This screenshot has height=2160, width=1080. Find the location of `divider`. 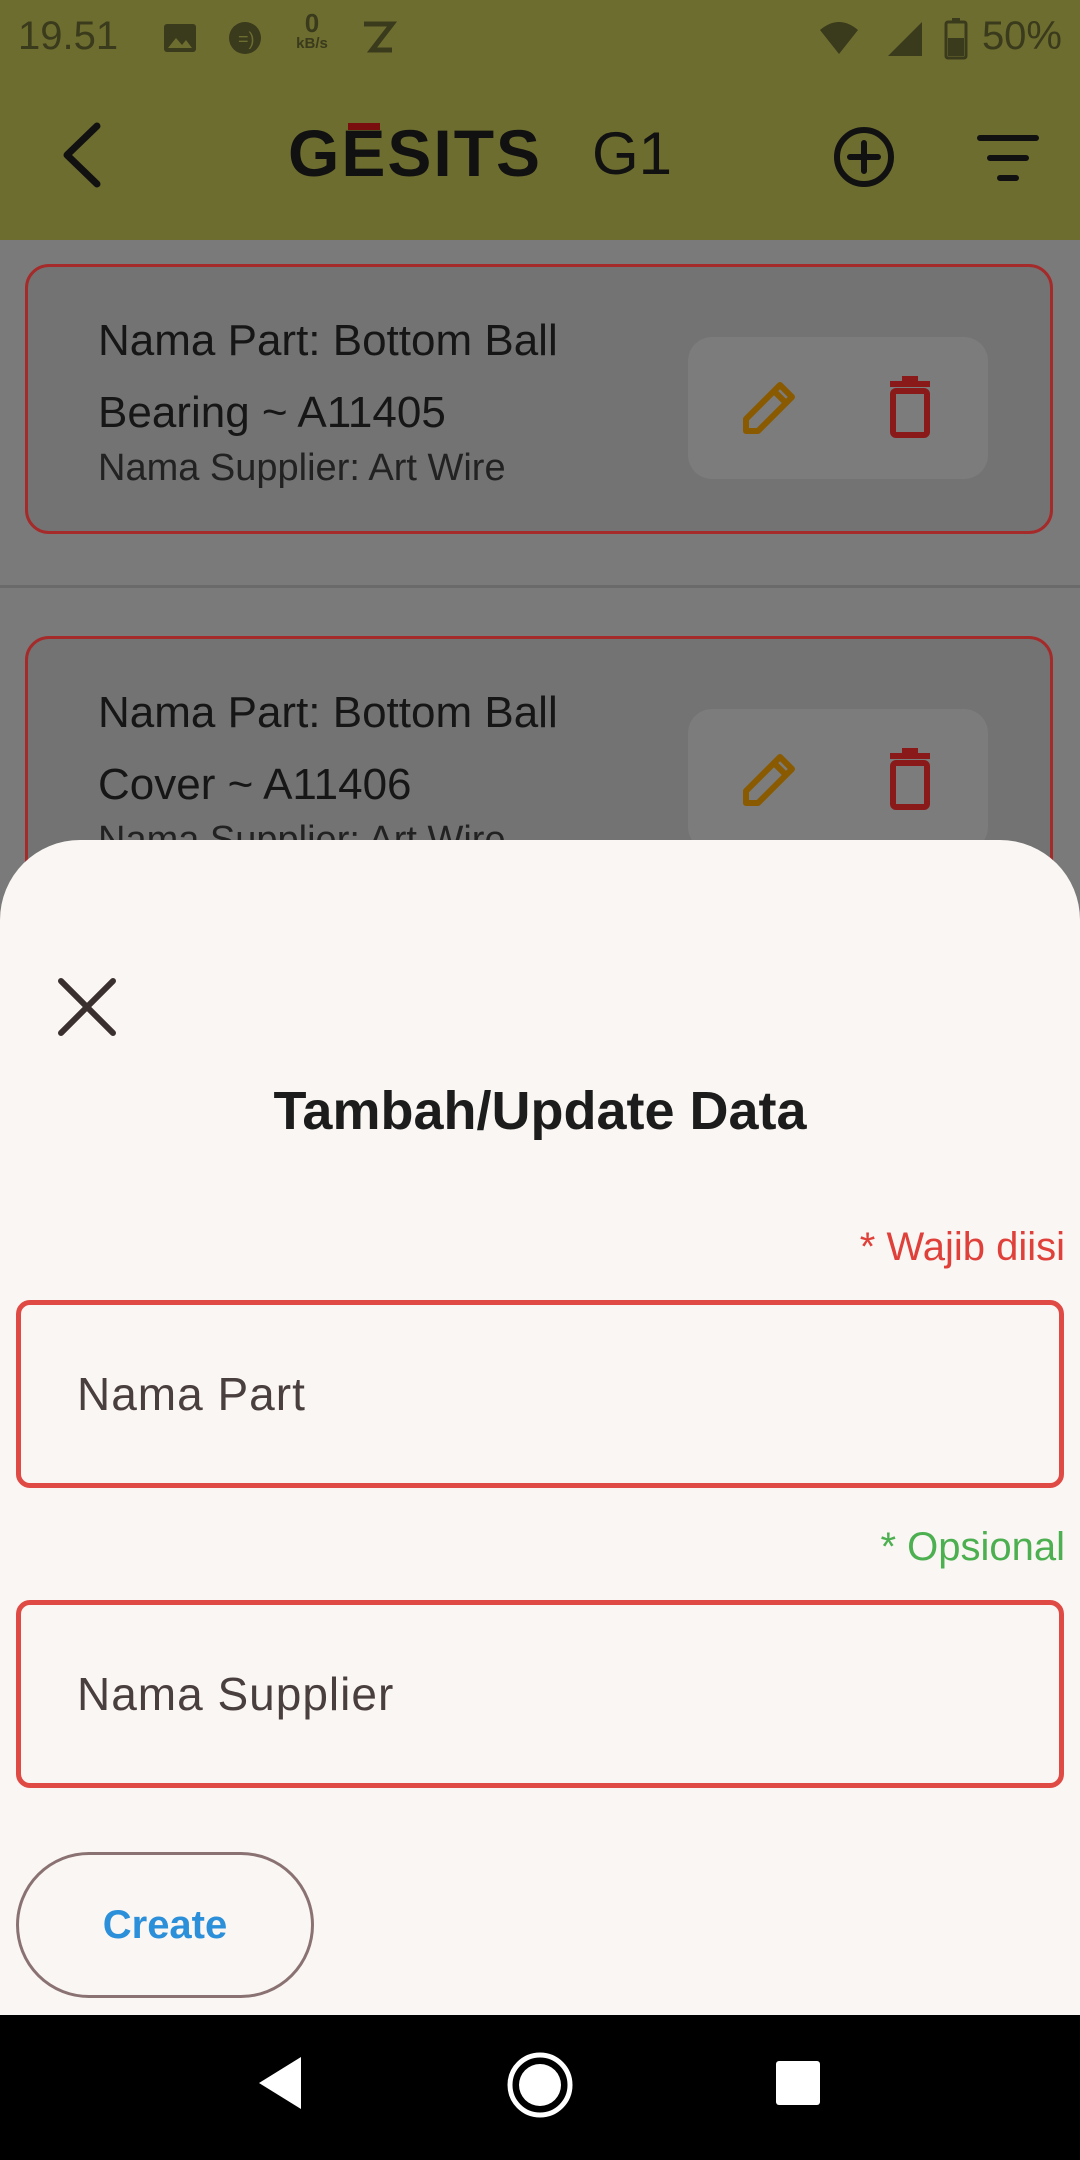

divider is located at coordinates (540, 586).